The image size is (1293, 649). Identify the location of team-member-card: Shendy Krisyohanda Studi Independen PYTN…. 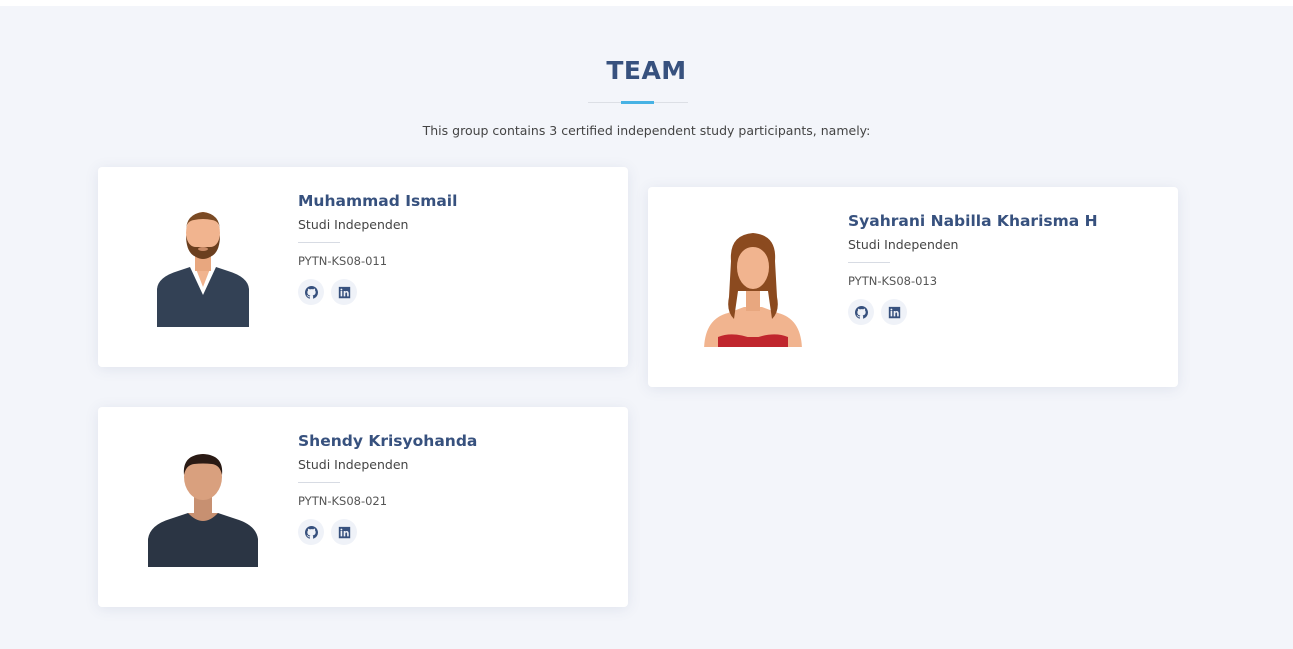
(363, 507).